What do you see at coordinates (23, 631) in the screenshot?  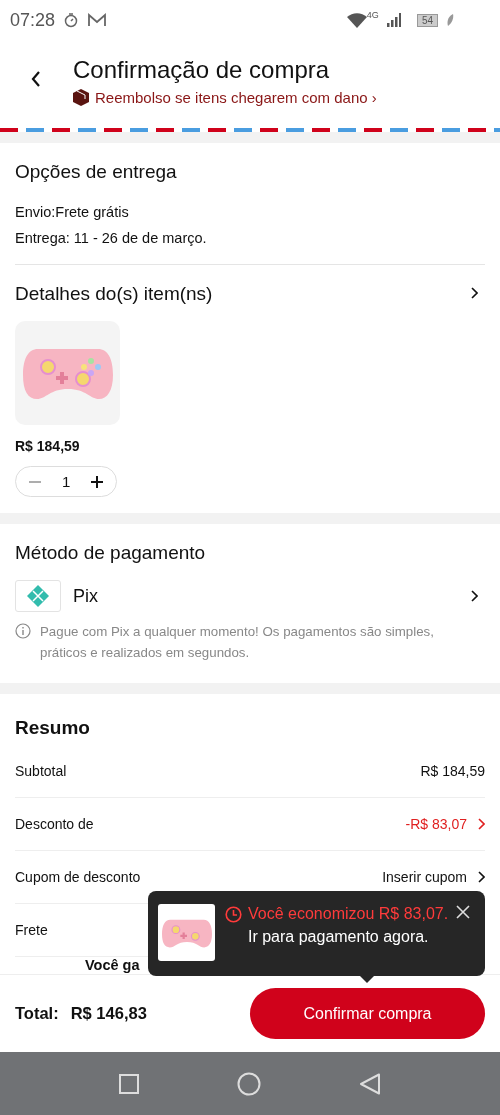 I see `info-icon` at bounding box center [23, 631].